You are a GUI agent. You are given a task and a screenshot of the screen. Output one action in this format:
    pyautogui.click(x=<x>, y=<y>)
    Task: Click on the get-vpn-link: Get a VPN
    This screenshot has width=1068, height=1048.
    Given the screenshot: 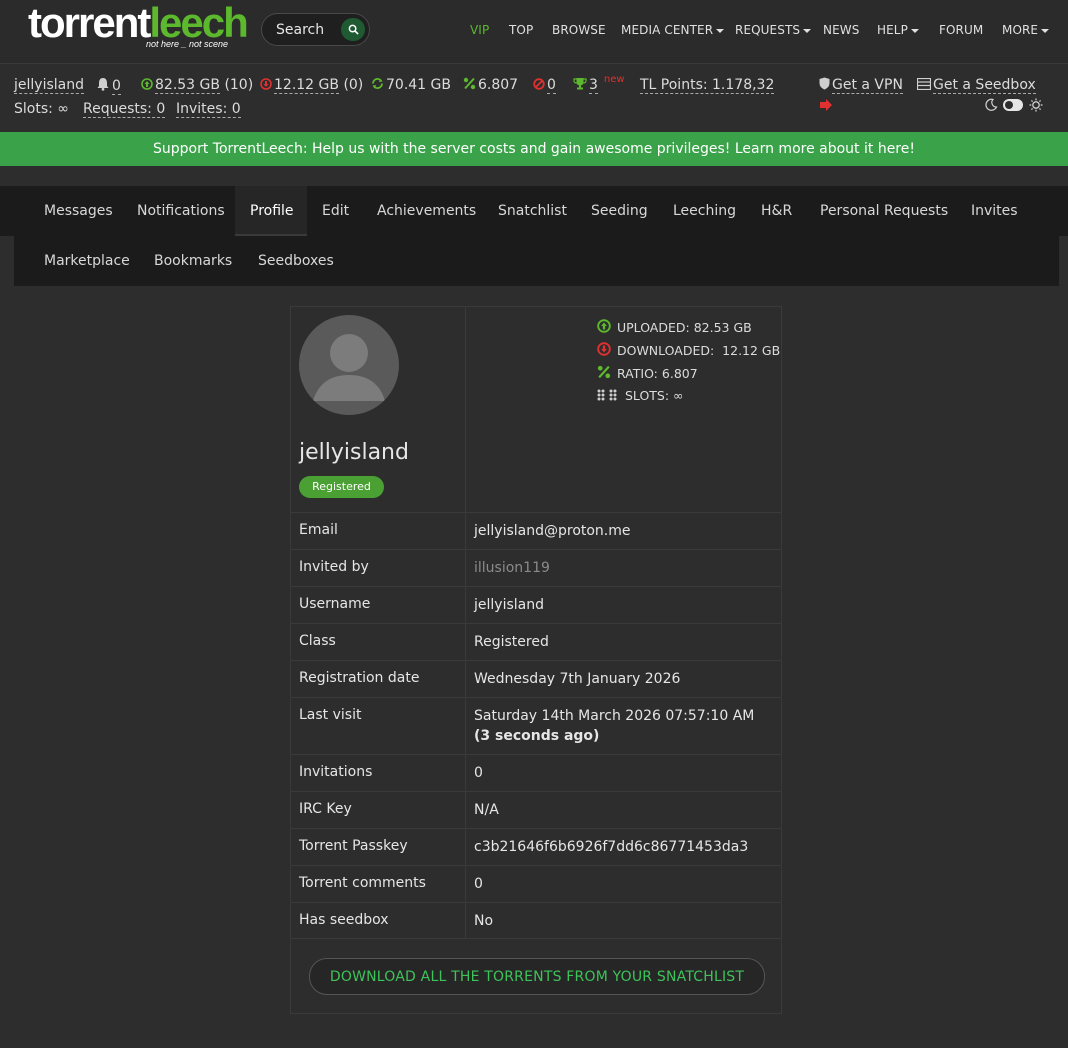 What is the action you would take?
    pyautogui.click(x=861, y=85)
    